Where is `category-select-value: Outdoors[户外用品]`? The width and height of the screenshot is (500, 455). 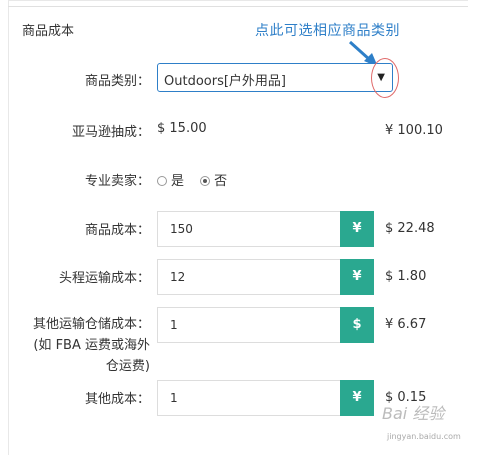
category-select-value: Outdoors[户外用品] is located at coordinates (225, 81).